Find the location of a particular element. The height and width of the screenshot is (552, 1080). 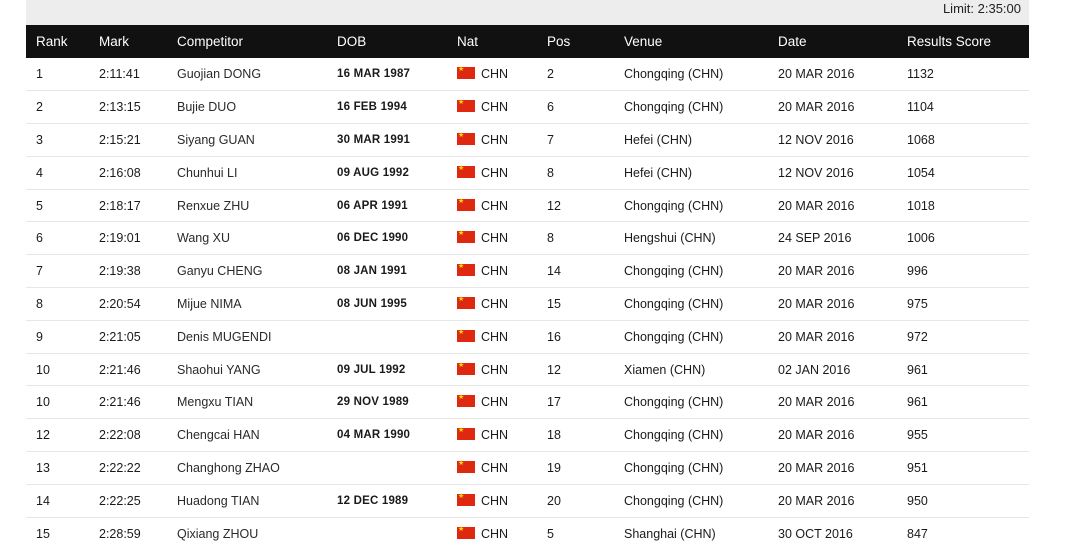

header-rank: Rank is located at coordinates (57, 41).